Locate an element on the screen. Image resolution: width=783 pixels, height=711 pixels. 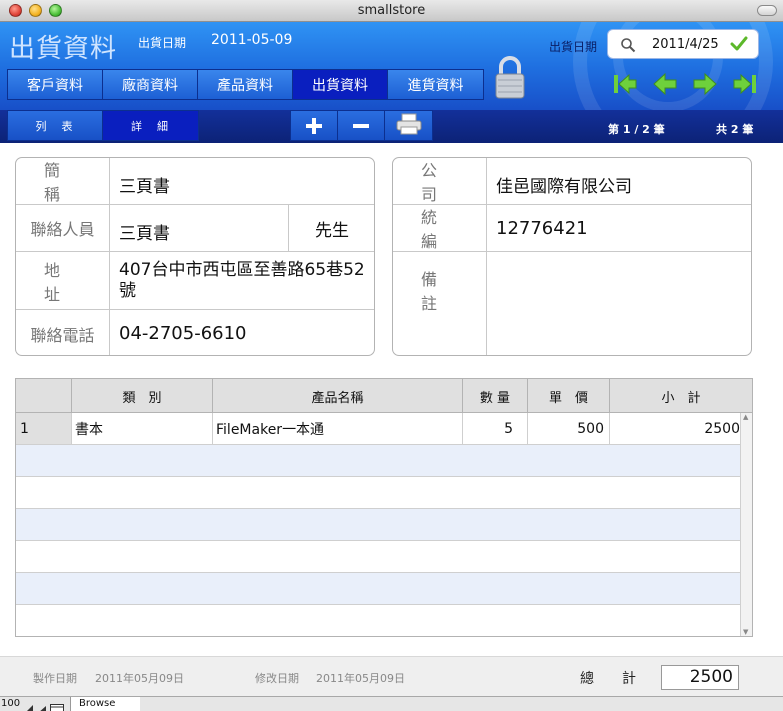
zoom-in-icon is located at coordinates (42, 705).